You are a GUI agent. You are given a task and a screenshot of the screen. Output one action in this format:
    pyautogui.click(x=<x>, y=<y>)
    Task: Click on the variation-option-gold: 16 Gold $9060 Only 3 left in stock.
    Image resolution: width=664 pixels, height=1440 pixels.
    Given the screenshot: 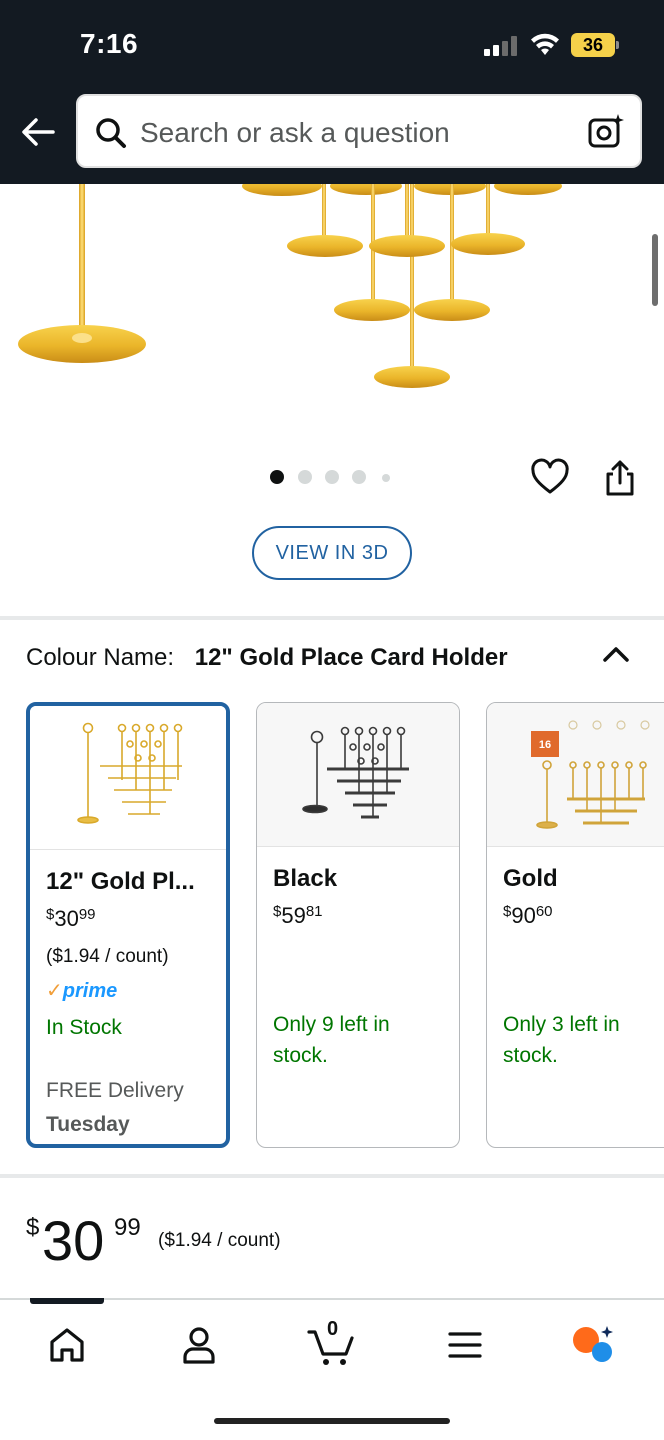 What is the action you would take?
    pyautogui.click(x=575, y=925)
    